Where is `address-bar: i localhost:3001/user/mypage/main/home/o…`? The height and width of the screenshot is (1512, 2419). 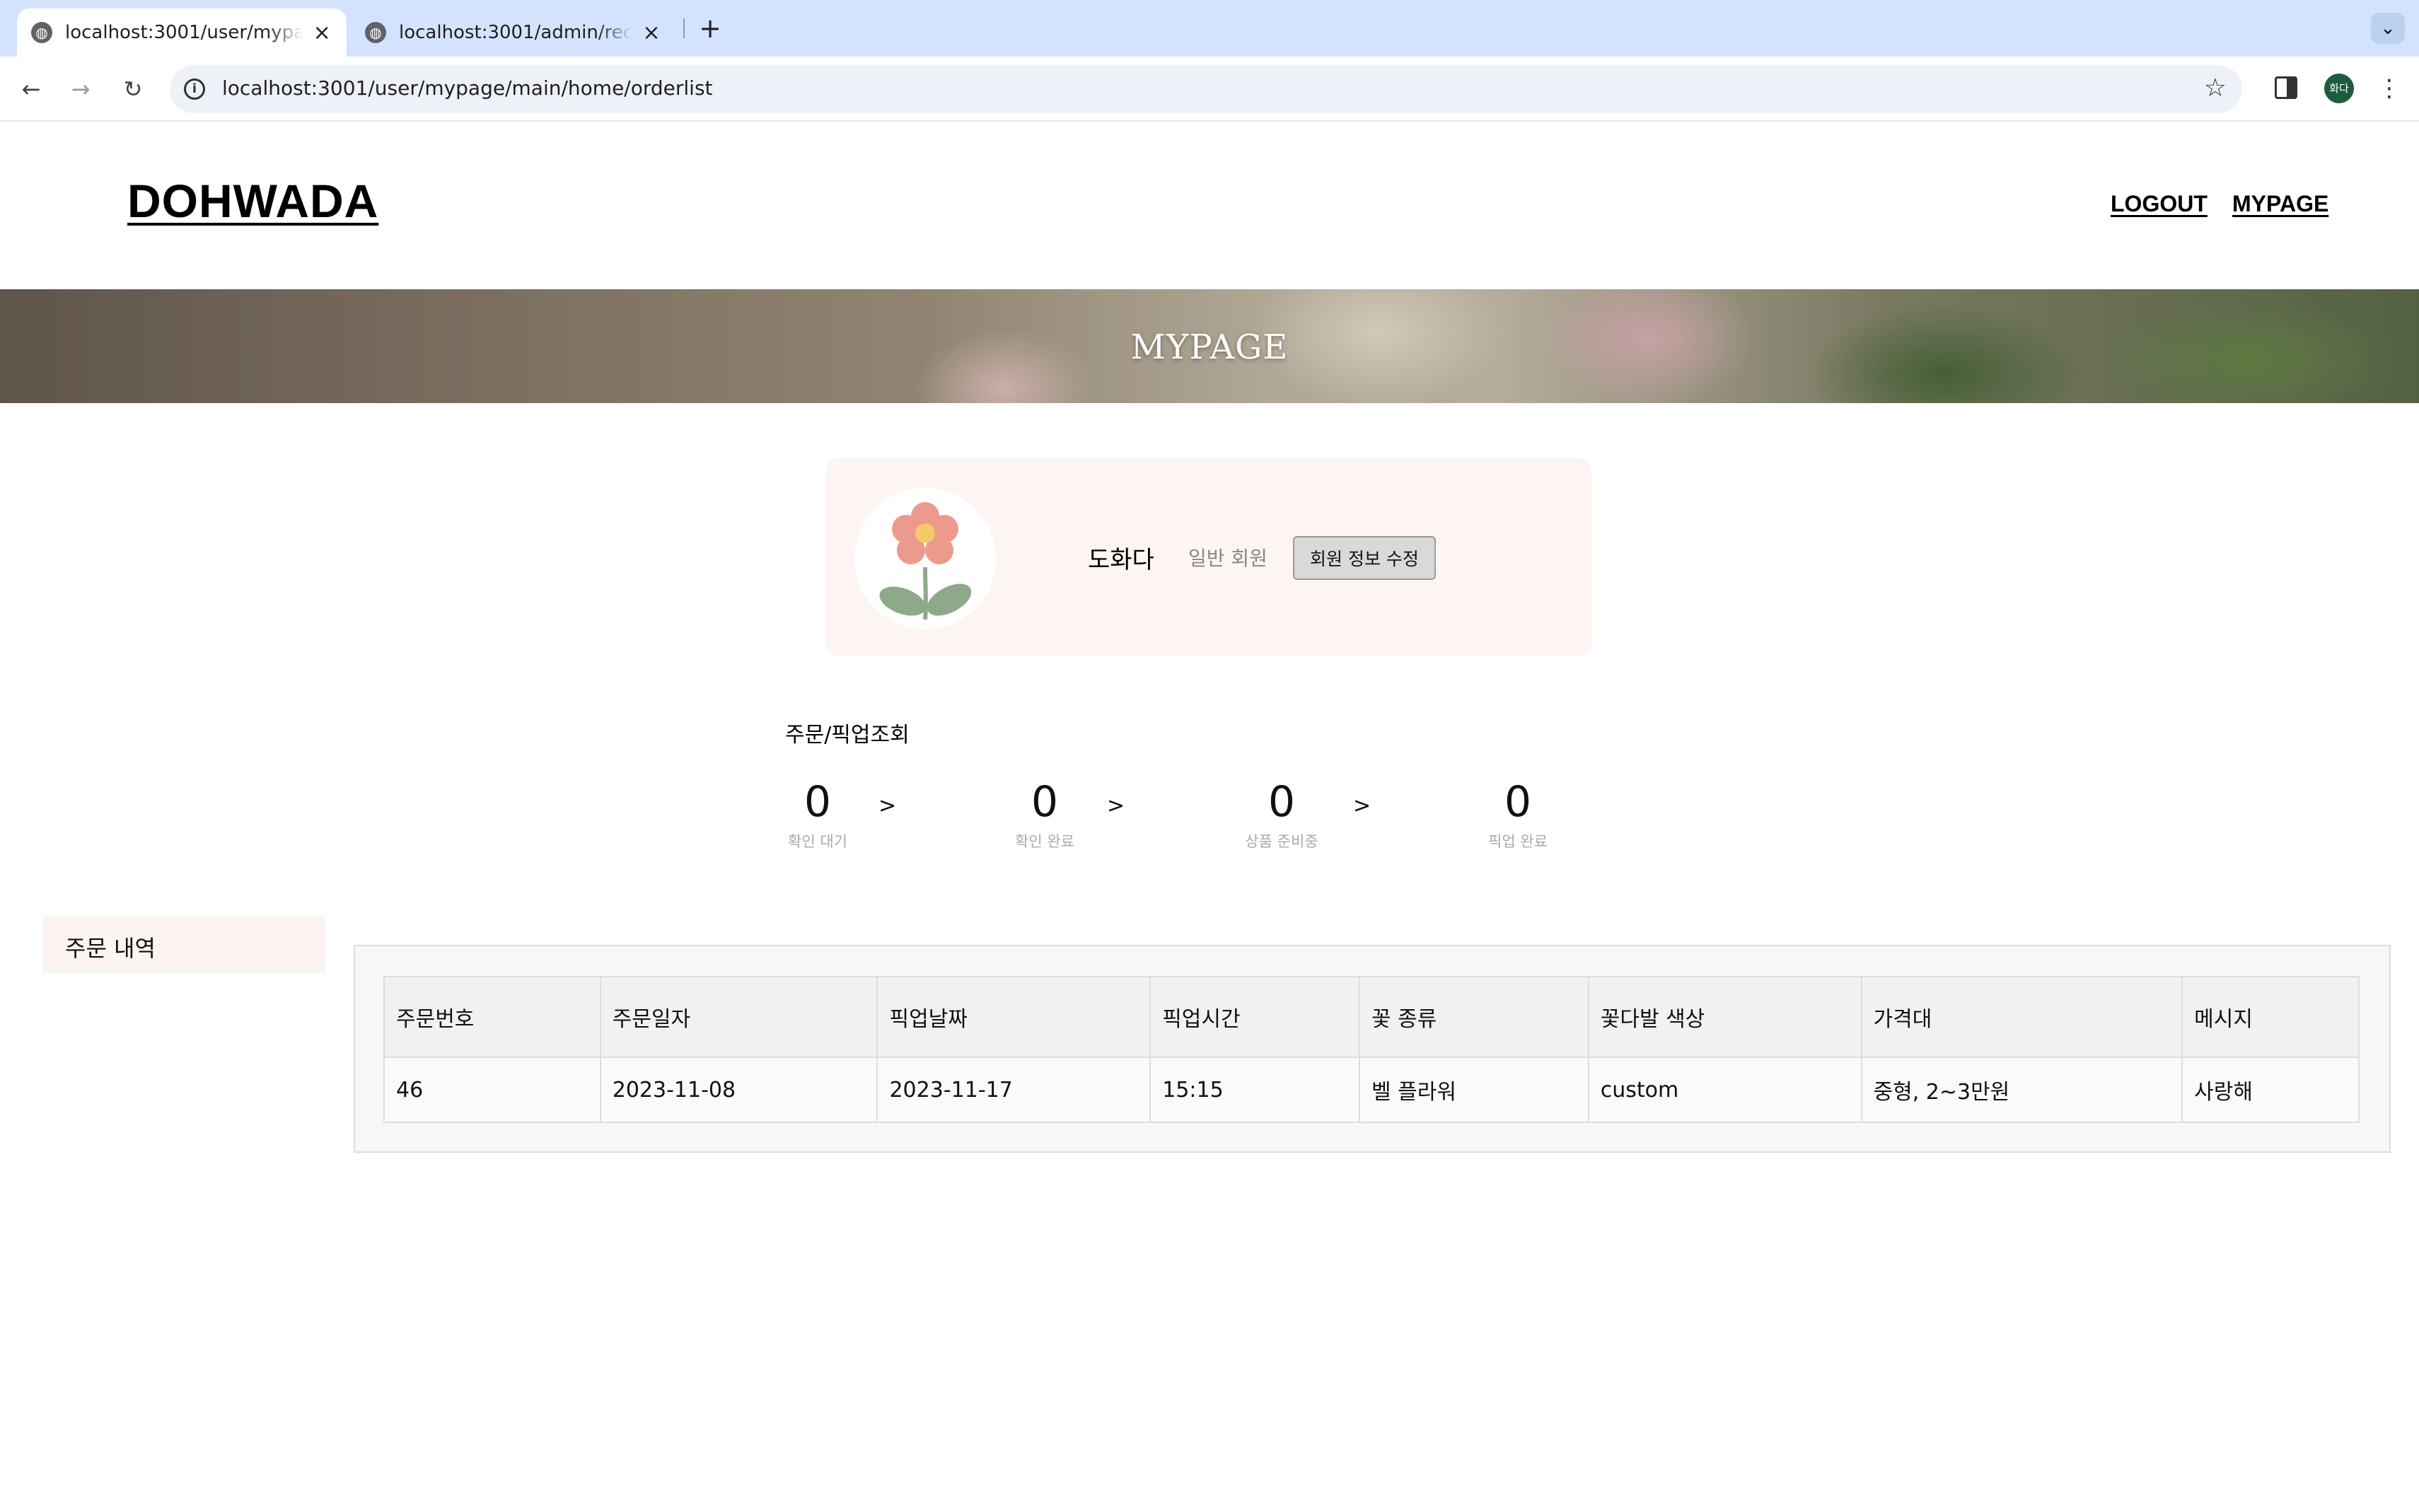 address-bar: i localhost:3001/user/mypage/main/home/o… is located at coordinates (1206, 89).